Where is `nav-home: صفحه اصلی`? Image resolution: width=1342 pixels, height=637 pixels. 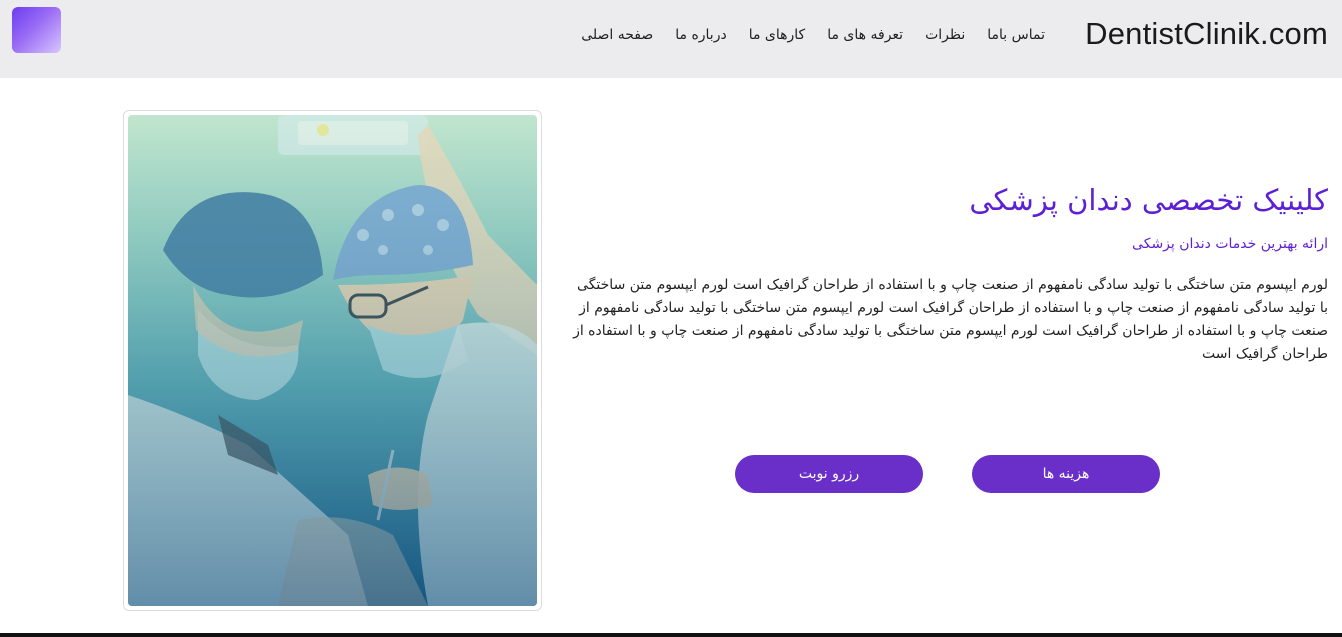 nav-home: صفحه اصلی is located at coordinates (617, 35).